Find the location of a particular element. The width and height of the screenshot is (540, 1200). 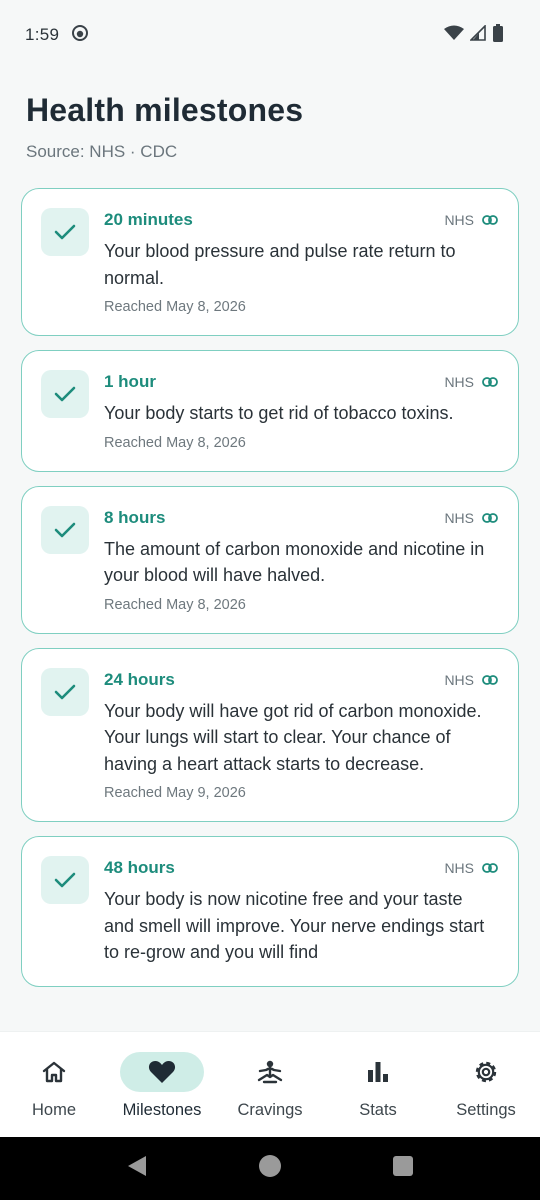

milestone-time: 48 hours is located at coordinates (139, 867).